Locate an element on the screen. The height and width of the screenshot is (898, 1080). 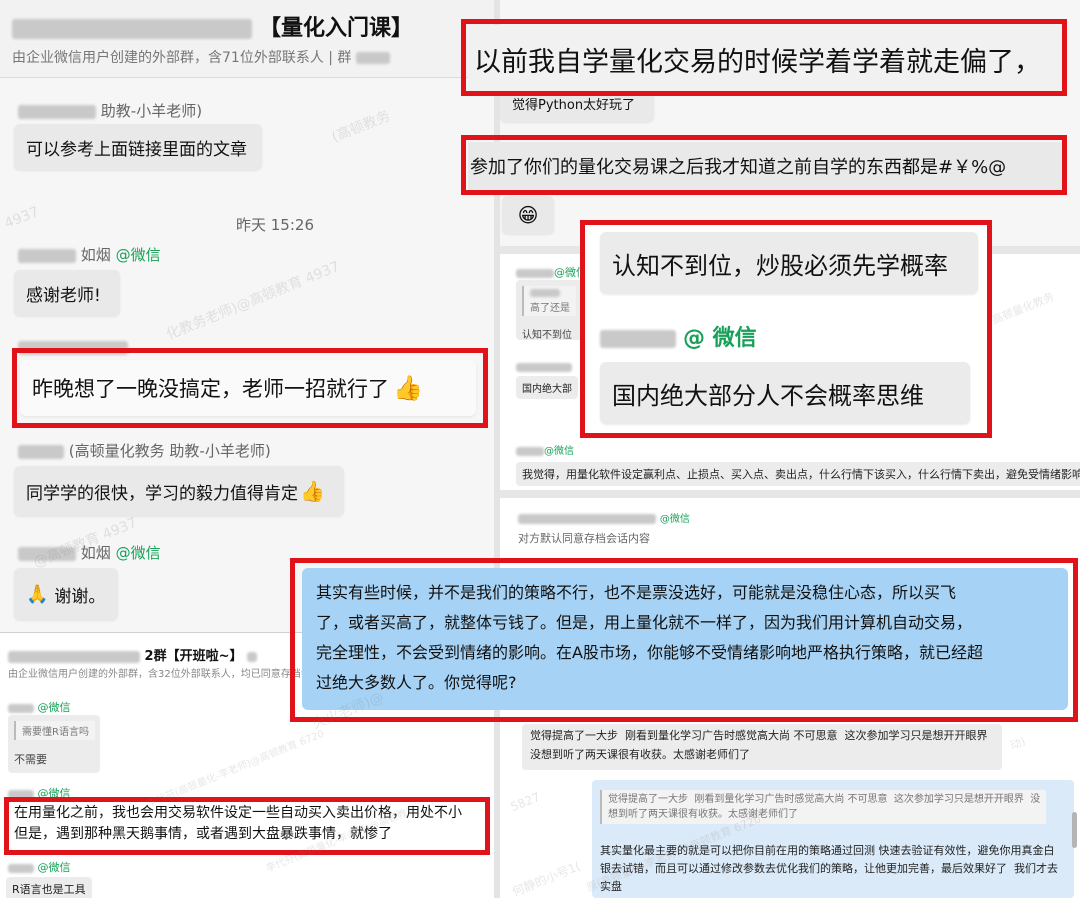
message-bubble: 同学学的很快，学习的毅力值得肯定 👍 is located at coordinates (179, 491).